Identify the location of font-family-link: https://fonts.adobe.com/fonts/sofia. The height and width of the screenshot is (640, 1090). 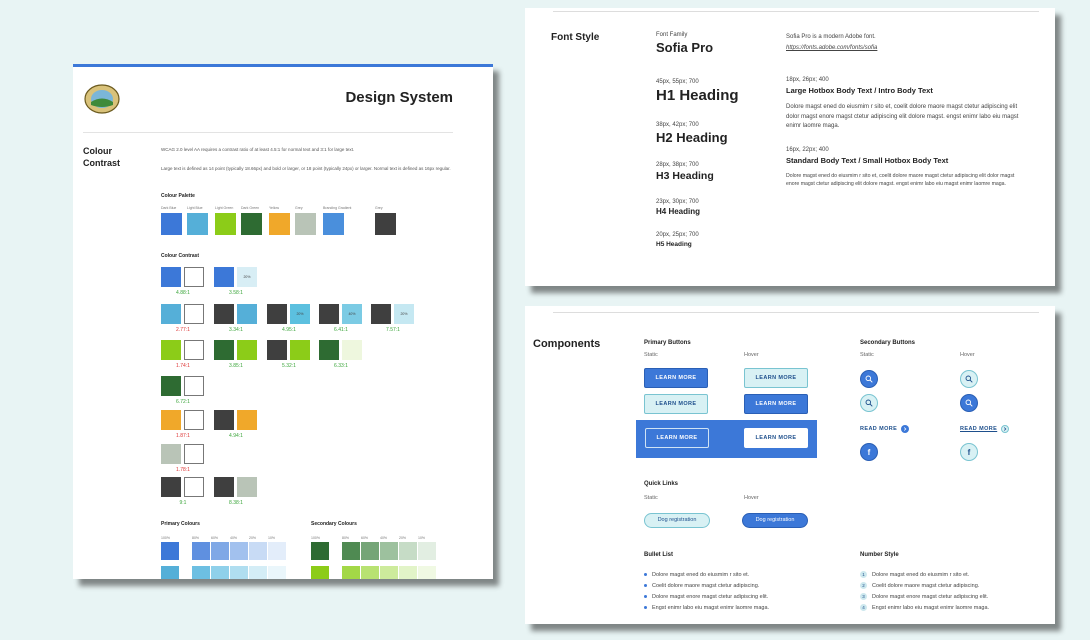
(831, 48).